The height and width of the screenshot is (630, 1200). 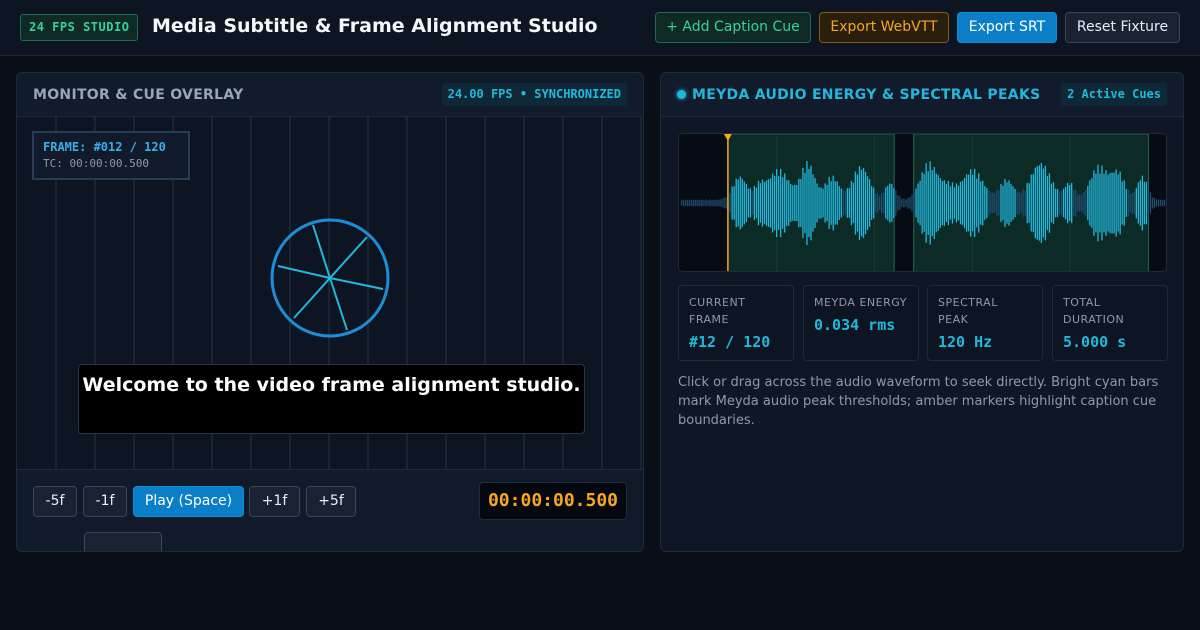 What do you see at coordinates (111, 155) in the screenshot?
I see `frame-info-overlay: FRAME: #012 / 120 TC: 00:00:00.500` at bounding box center [111, 155].